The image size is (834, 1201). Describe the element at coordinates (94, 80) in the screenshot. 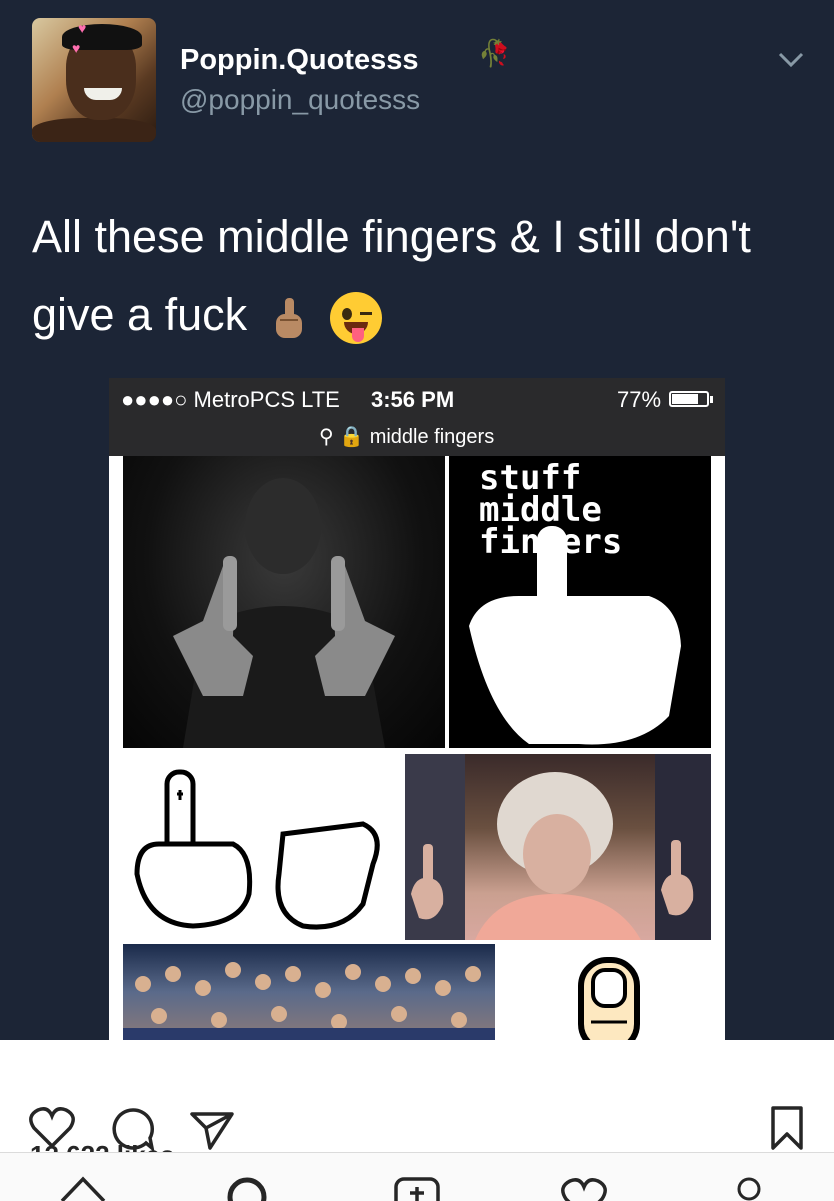

I see `avatar: ♥ ♥` at that location.